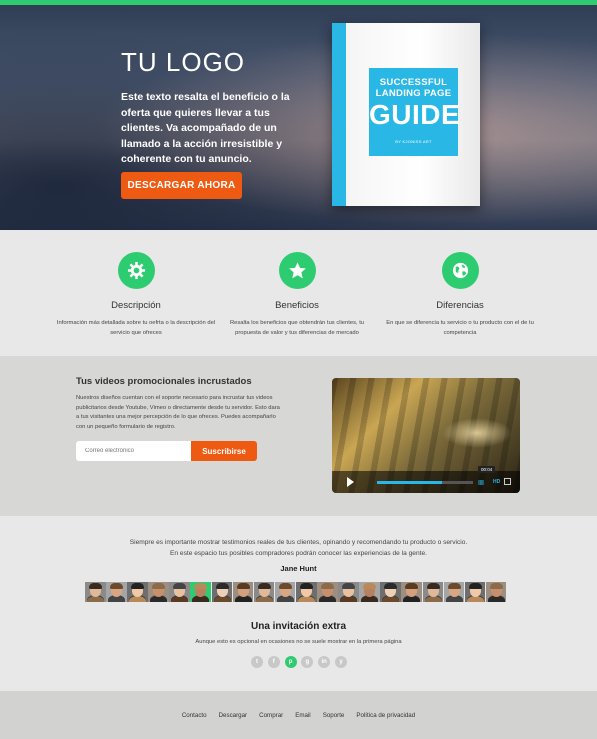 This screenshot has width=597, height=739. What do you see at coordinates (340, 662) in the screenshot?
I see `youtube-icon: y` at bounding box center [340, 662].